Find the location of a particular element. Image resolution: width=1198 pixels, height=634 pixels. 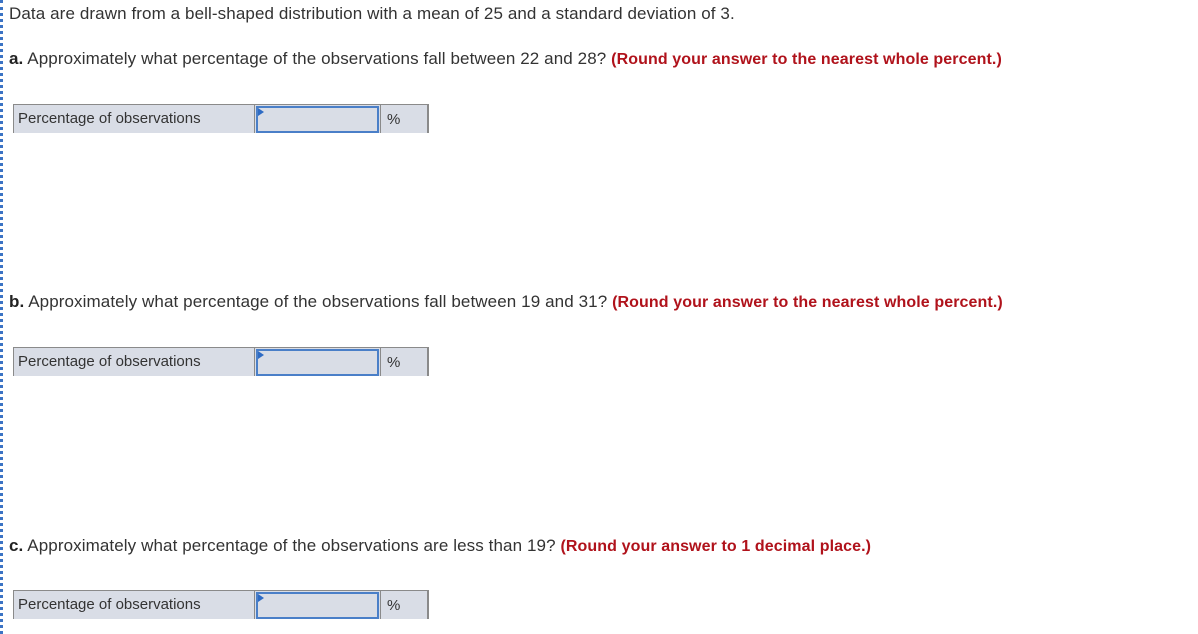

answer-row-c: Percentage of observations % is located at coordinates (221, 604).